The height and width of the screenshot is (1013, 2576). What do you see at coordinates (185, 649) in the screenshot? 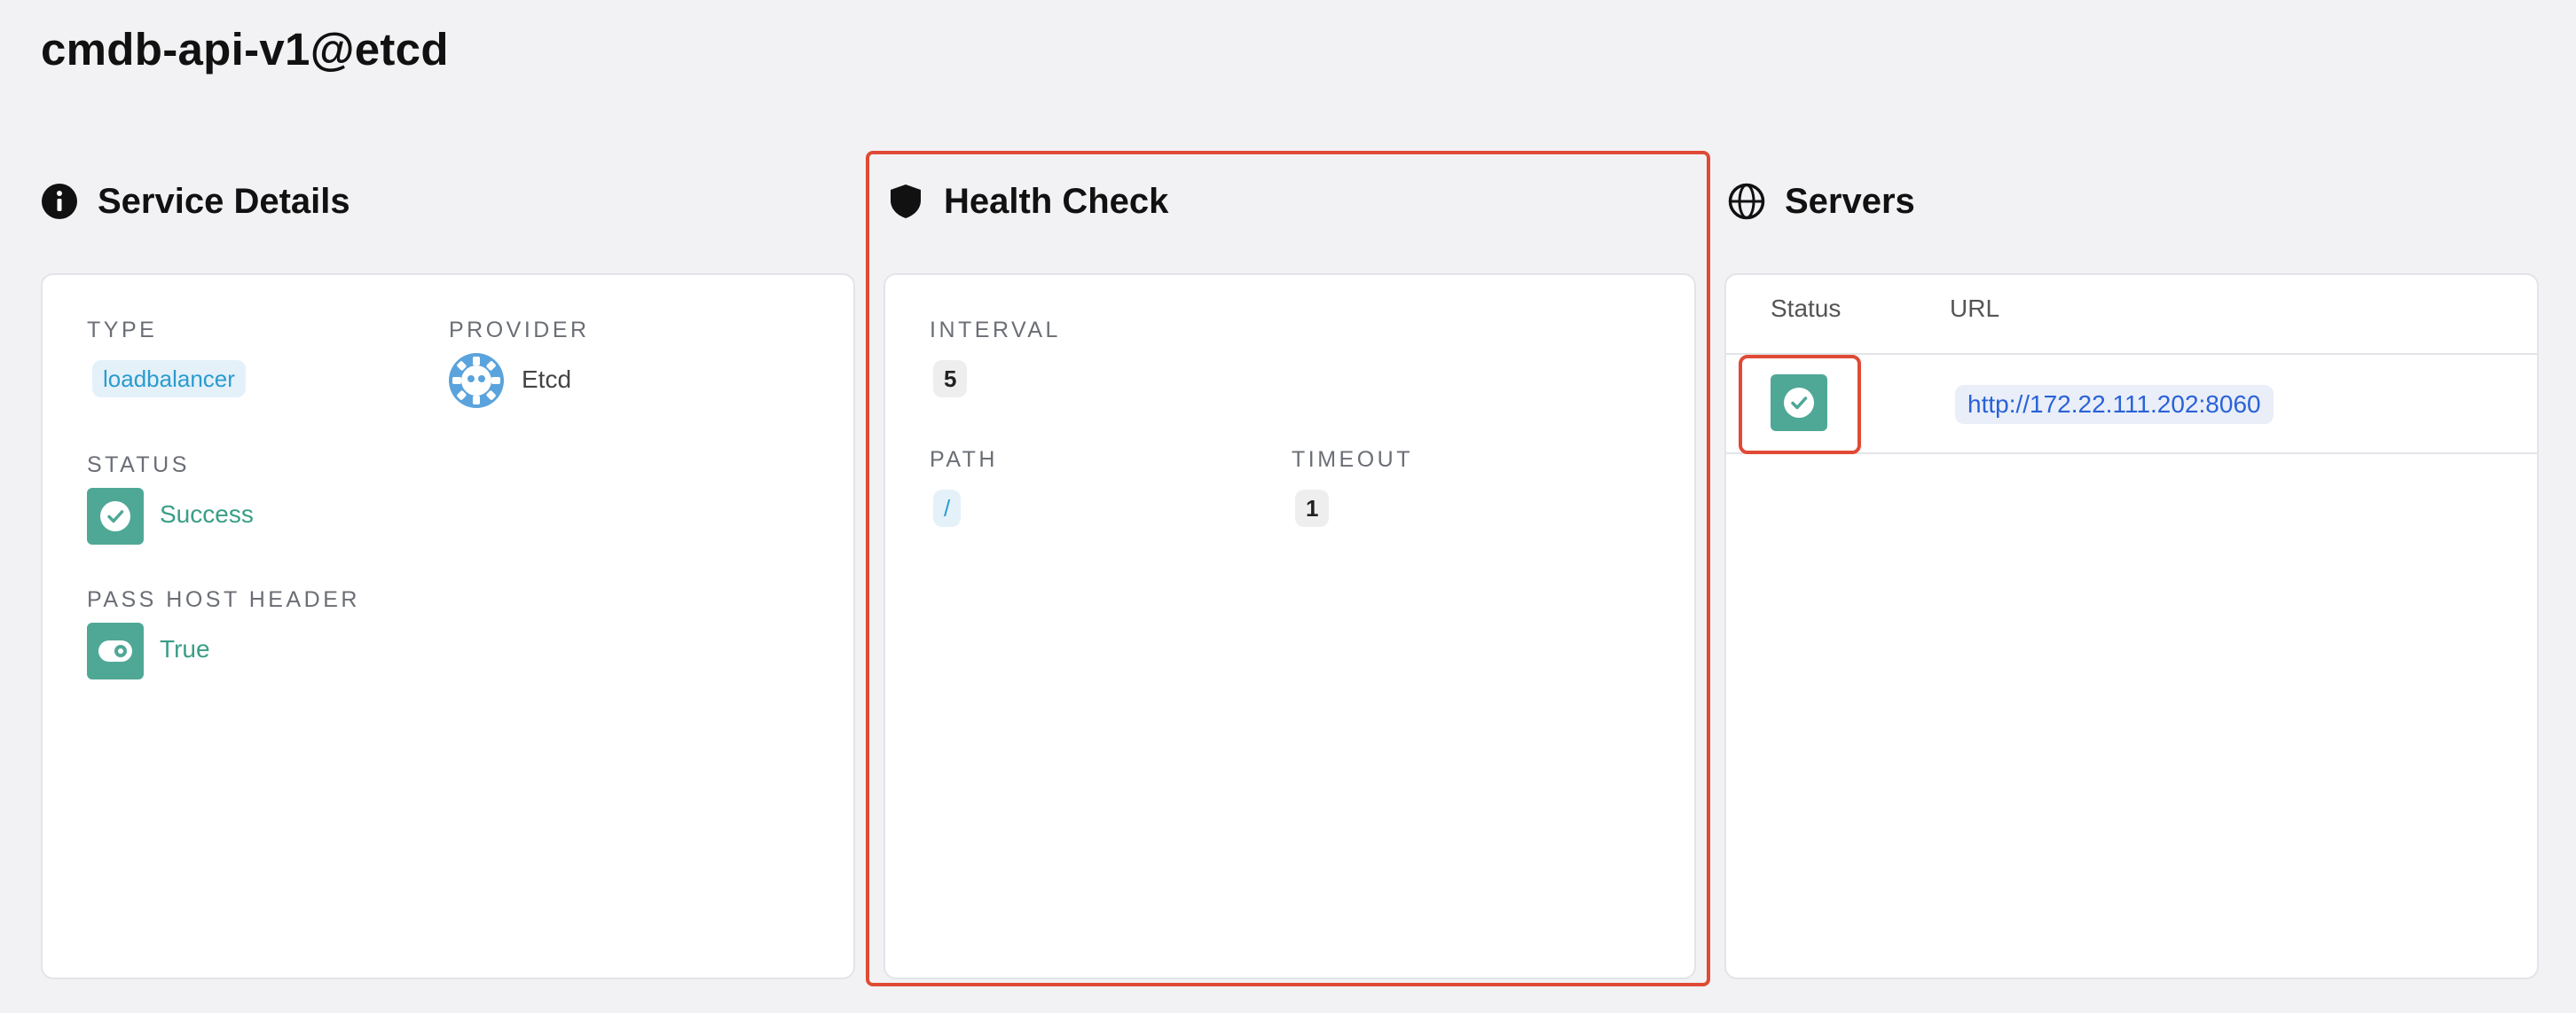
I see `pass-host-header-value: True` at bounding box center [185, 649].